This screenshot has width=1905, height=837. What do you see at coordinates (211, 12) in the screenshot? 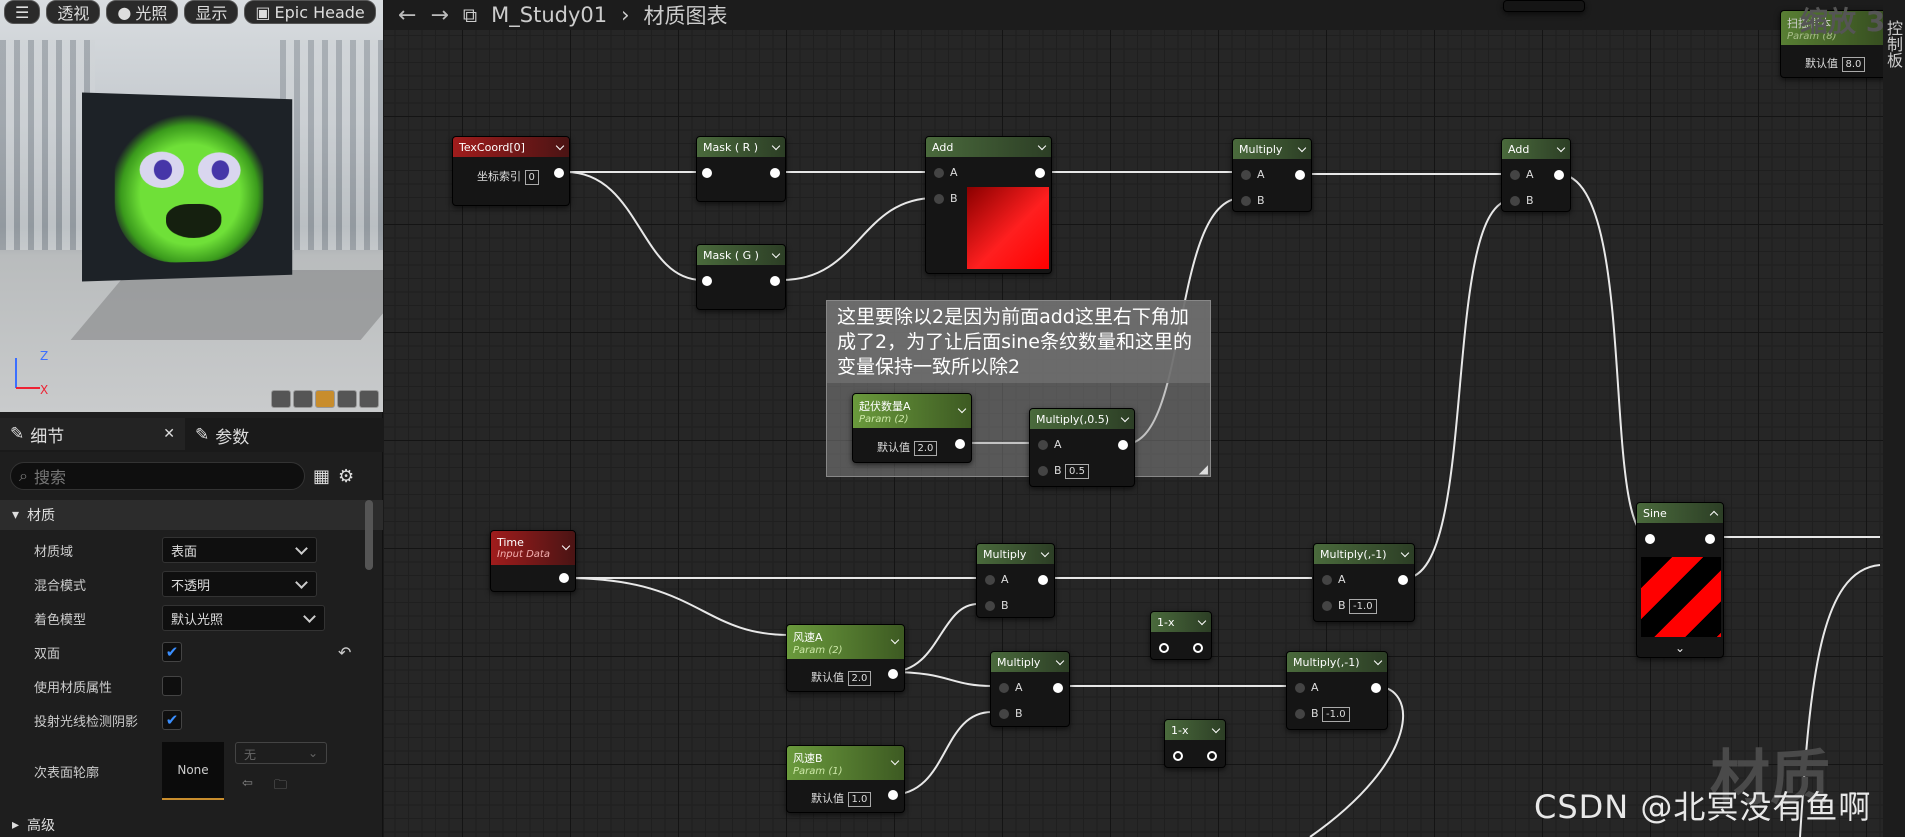
I see `show-button: 显示` at bounding box center [211, 12].